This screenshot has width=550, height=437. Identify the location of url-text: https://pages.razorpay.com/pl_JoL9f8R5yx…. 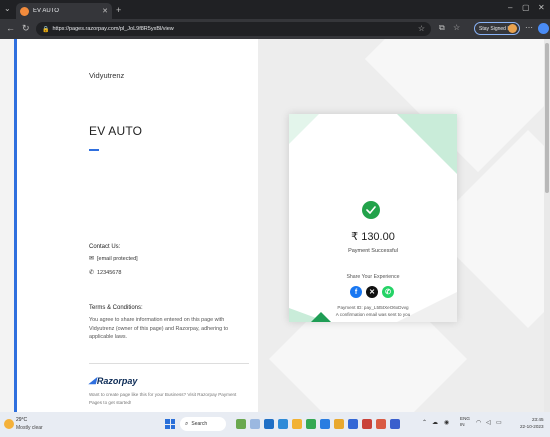
(113, 29).